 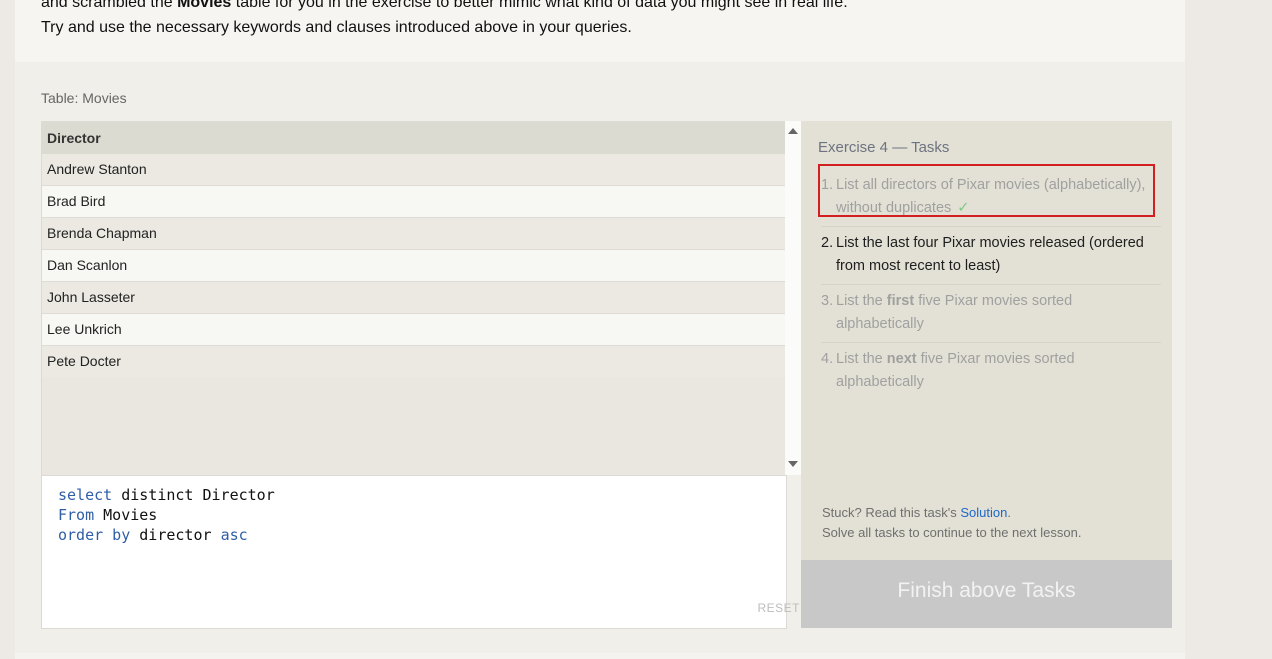 What do you see at coordinates (414, 138) in the screenshot?
I see `column-header-director: Director` at bounding box center [414, 138].